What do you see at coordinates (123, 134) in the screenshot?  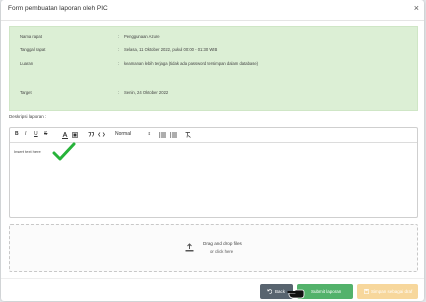 I see `format-select-value: Normal` at bounding box center [123, 134].